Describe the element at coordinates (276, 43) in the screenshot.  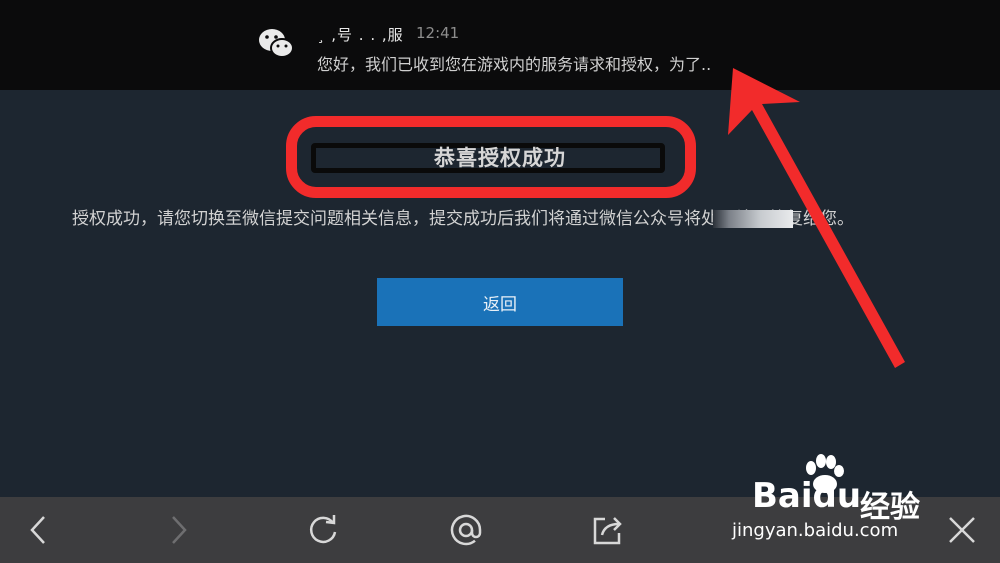
I see `wechat-icon` at that location.